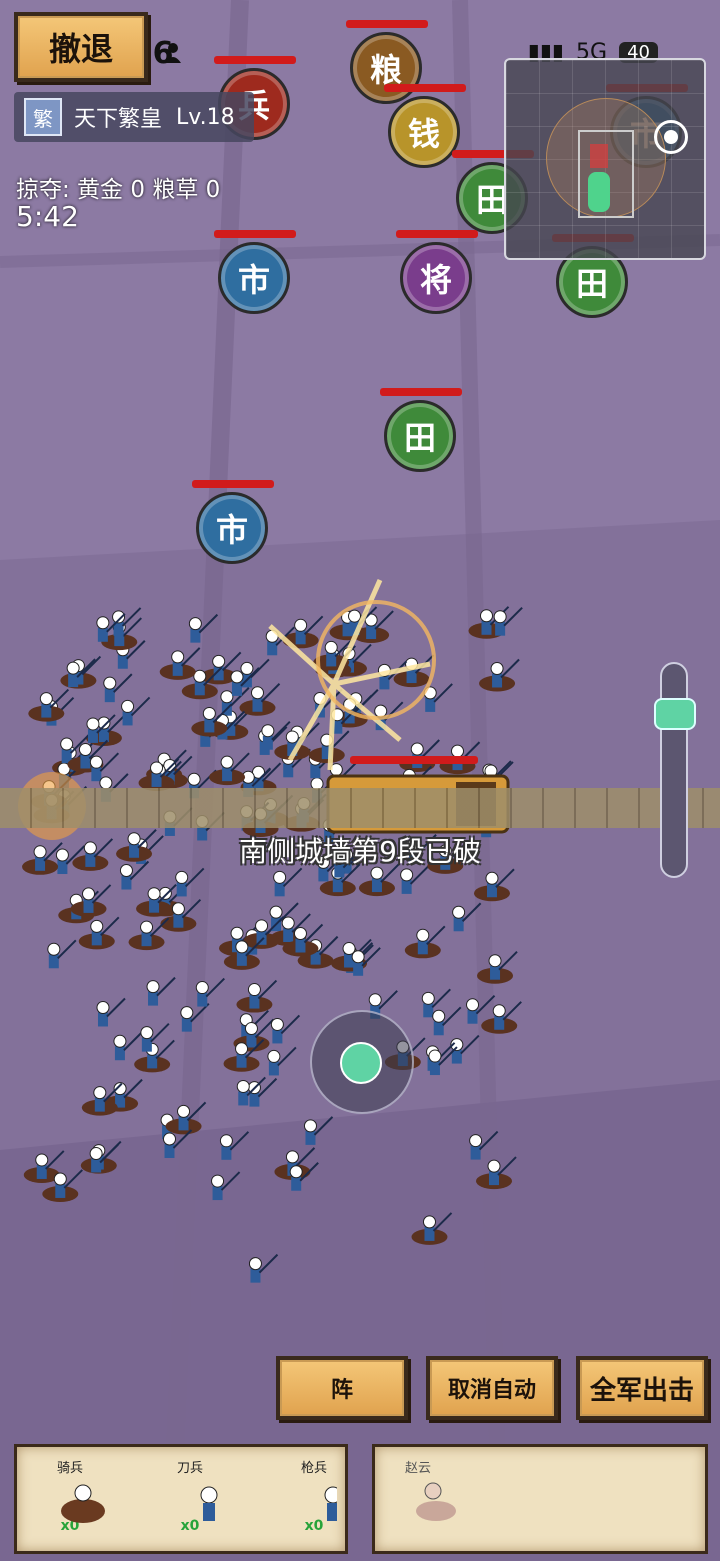 This screenshot has height=1561, width=720. I want to click on minimap, so click(605, 159).